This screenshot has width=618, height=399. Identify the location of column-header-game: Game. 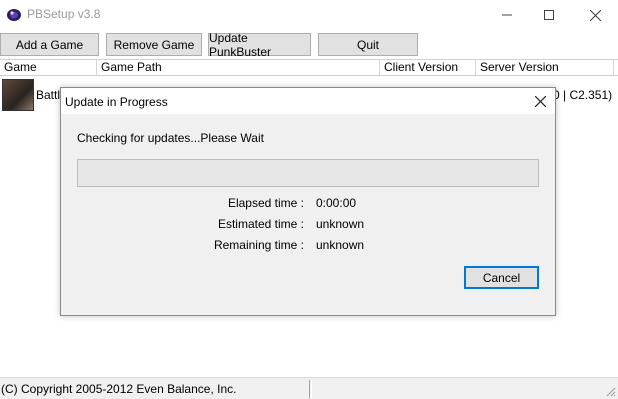
(48, 67).